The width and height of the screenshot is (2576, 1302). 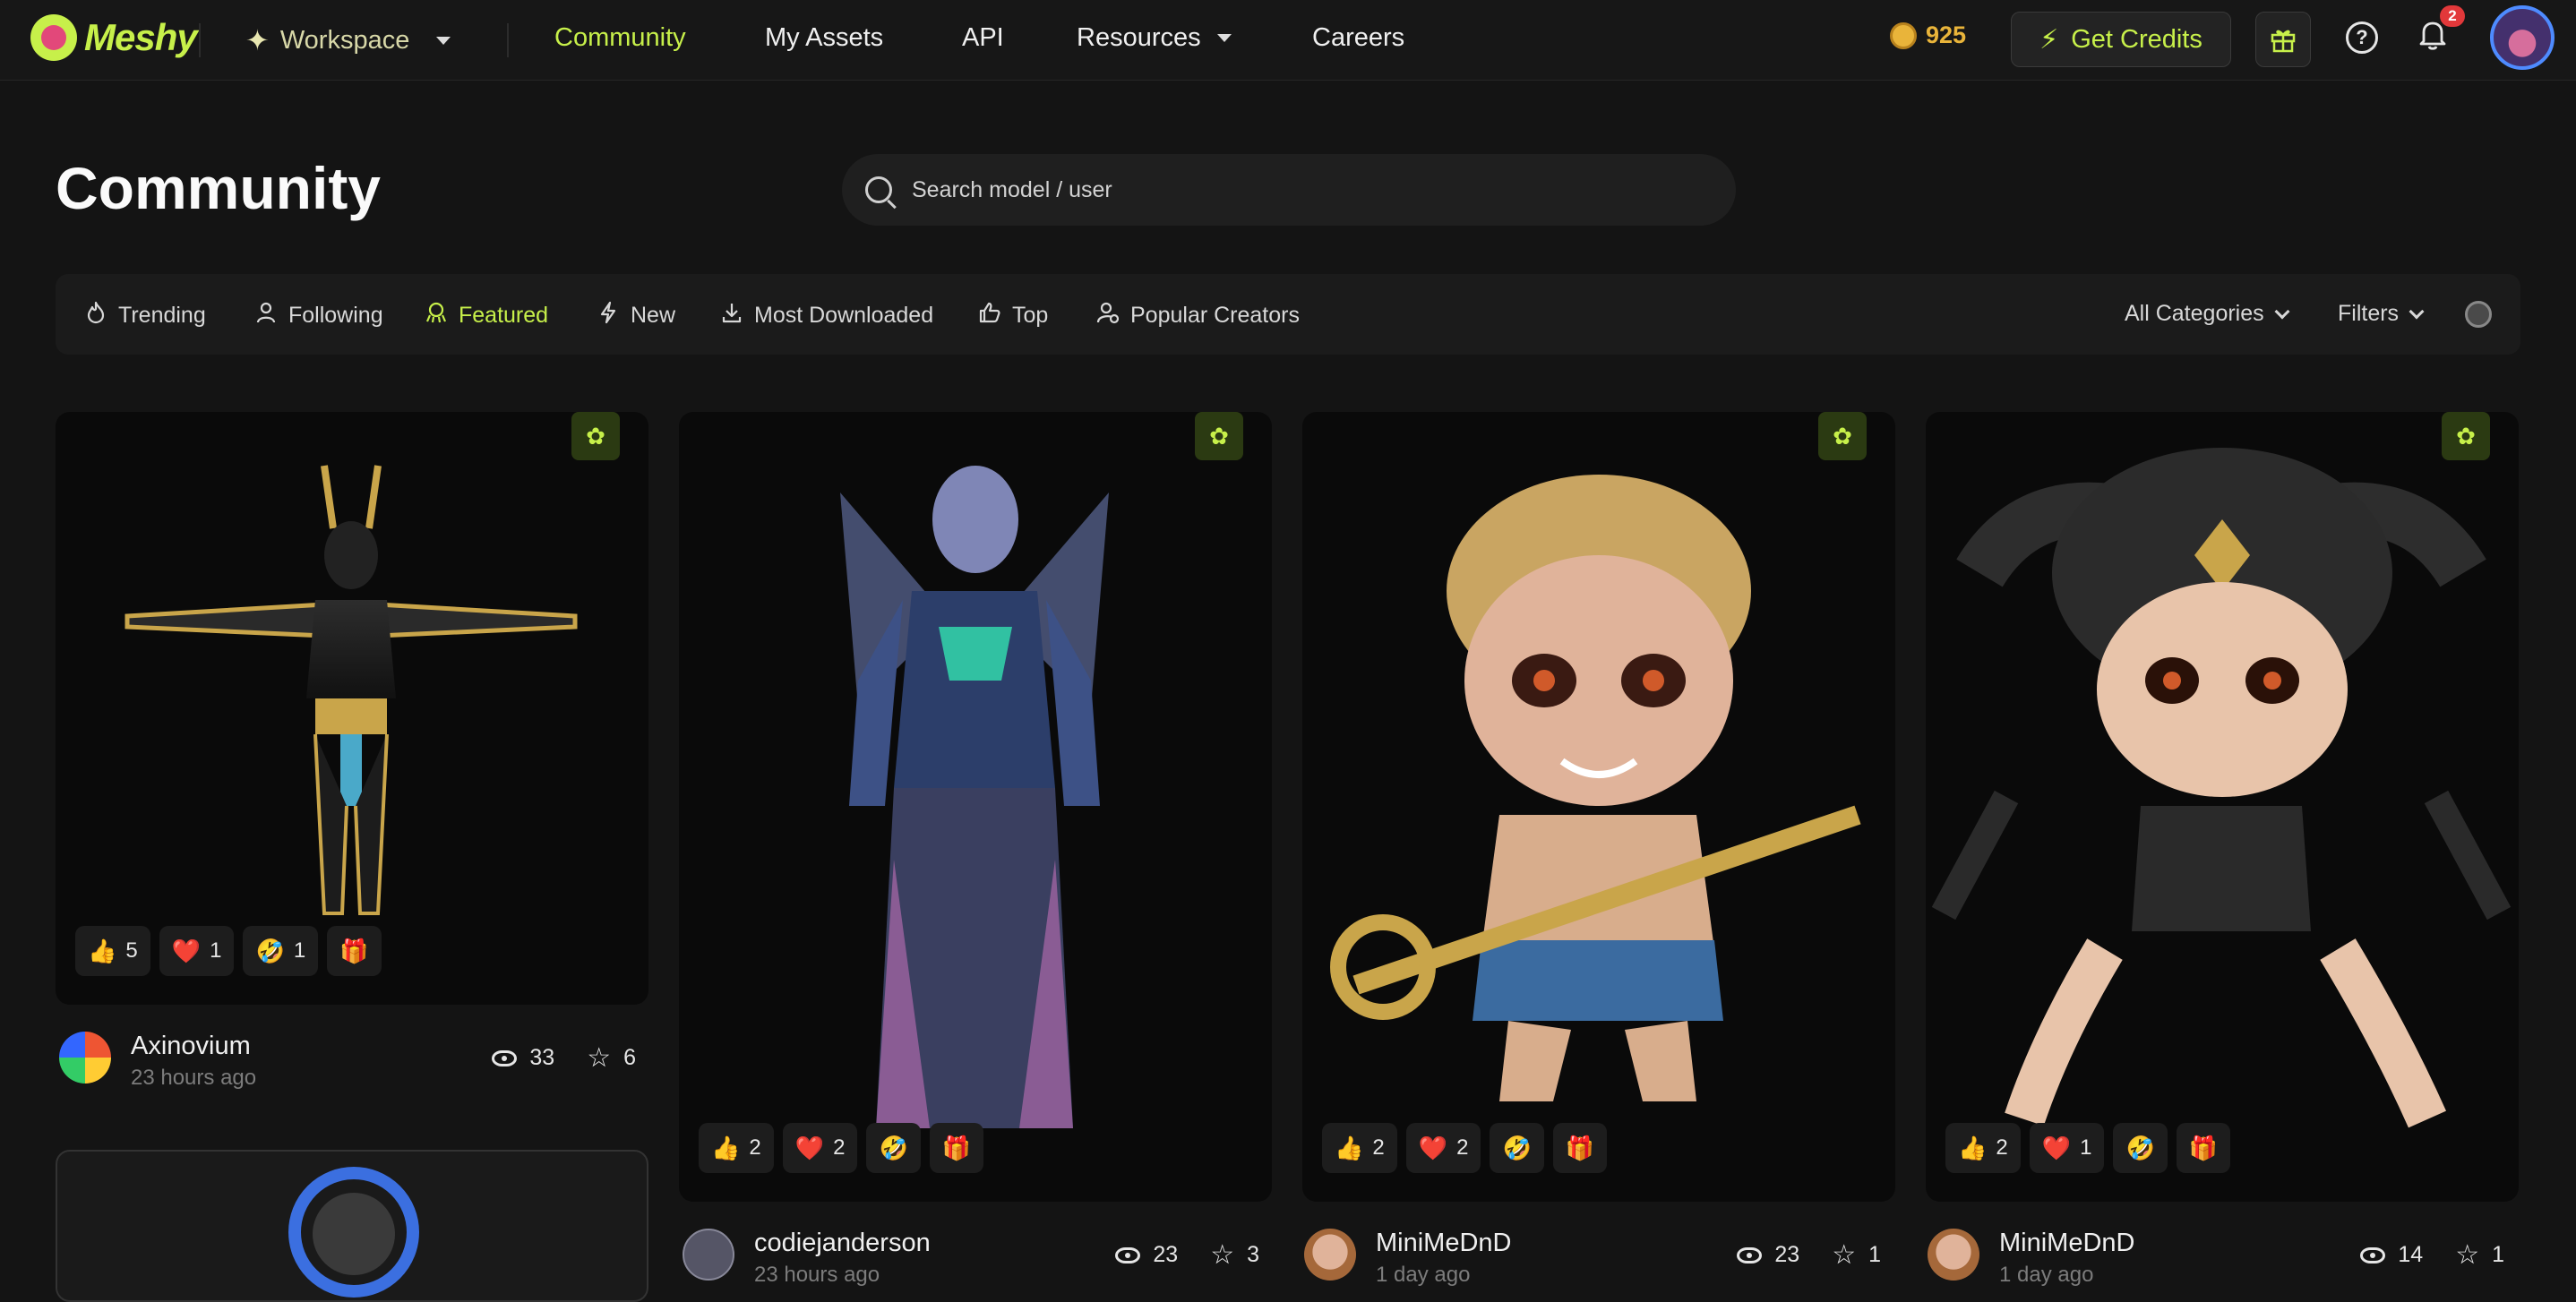 What do you see at coordinates (1306, 189) in the screenshot?
I see `search-input` at bounding box center [1306, 189].